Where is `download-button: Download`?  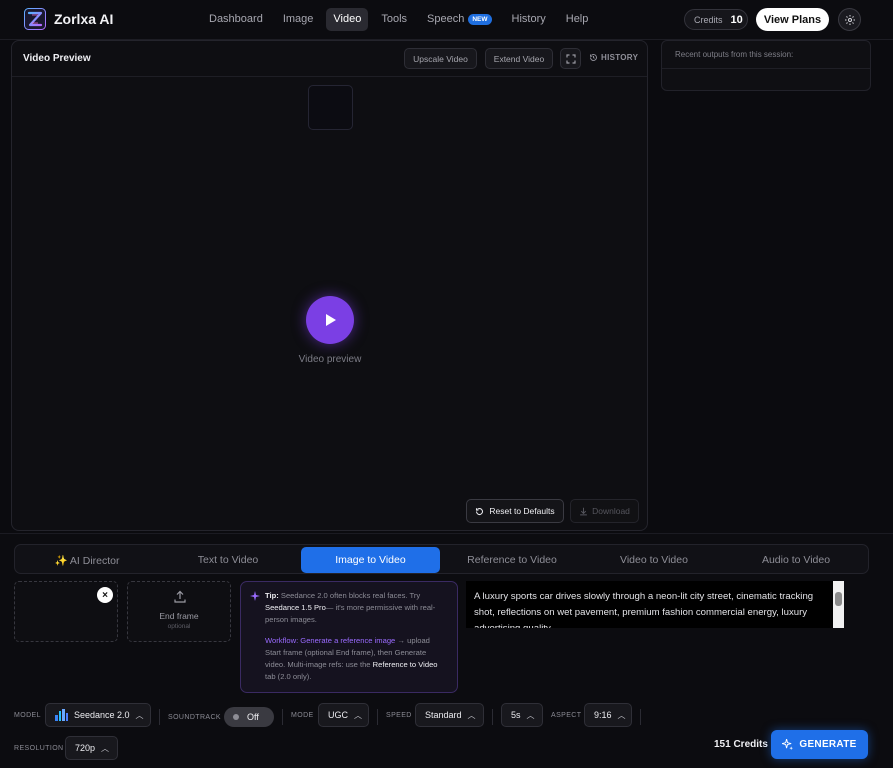 download-button: Download is located at coordinates (604, 511).